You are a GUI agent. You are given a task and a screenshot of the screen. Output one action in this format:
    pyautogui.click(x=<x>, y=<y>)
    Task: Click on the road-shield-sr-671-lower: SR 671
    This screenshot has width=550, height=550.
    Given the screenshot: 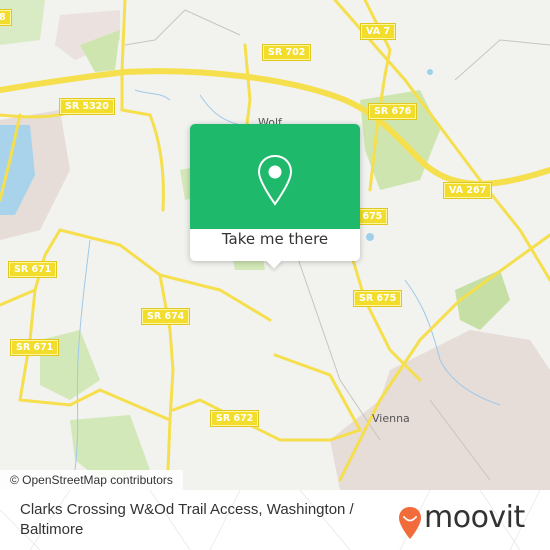 What is the action you would take?
    pyautogui.click(x=34, y=347)
    